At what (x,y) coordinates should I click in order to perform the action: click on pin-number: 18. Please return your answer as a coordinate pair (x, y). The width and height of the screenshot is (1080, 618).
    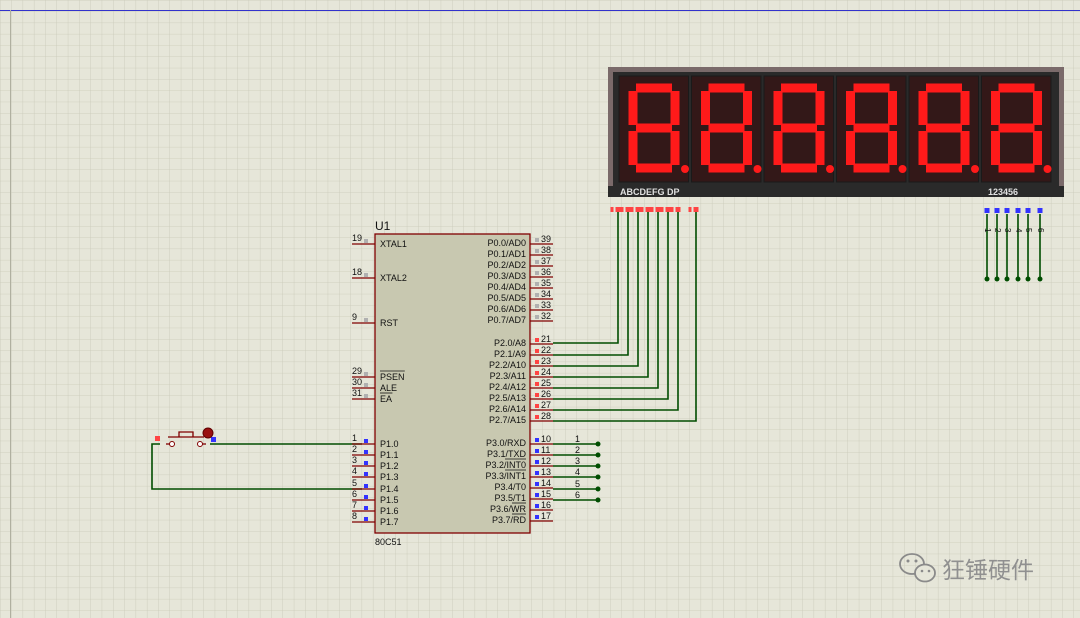
    Looking at the image, I should click on (357, 272).